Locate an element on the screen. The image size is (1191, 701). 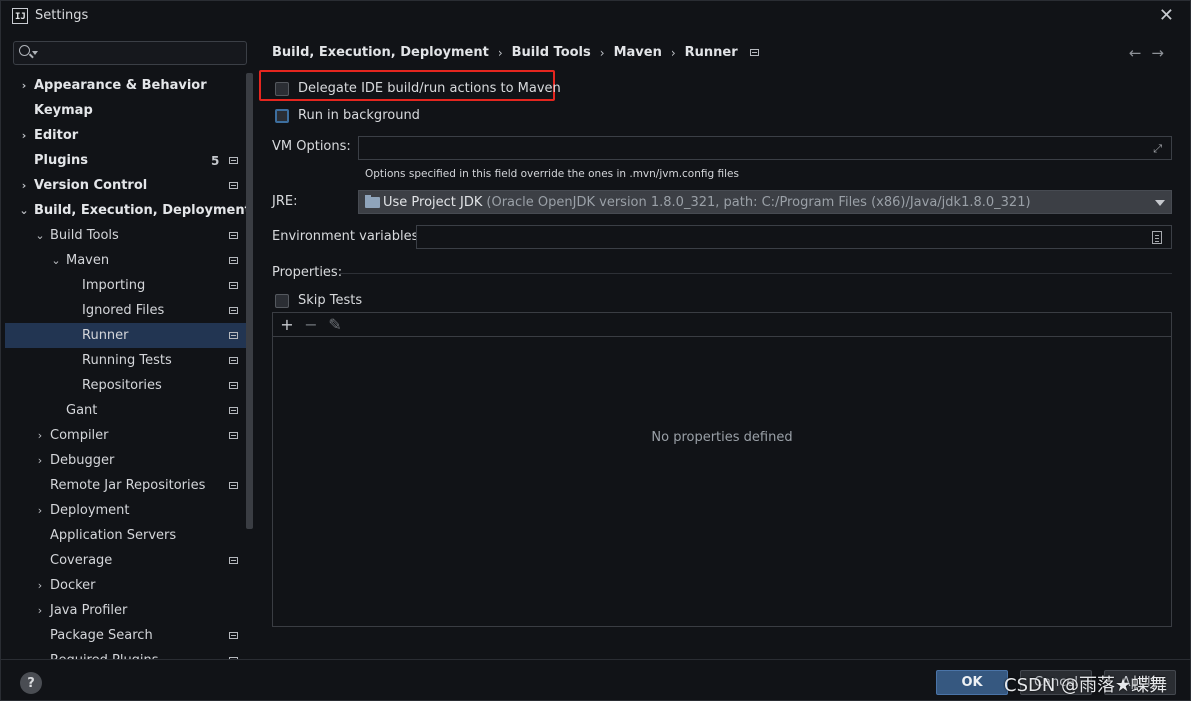
sidebar-item-build-tools: ⌄ Build Tools is located at coordinates (128, 235).